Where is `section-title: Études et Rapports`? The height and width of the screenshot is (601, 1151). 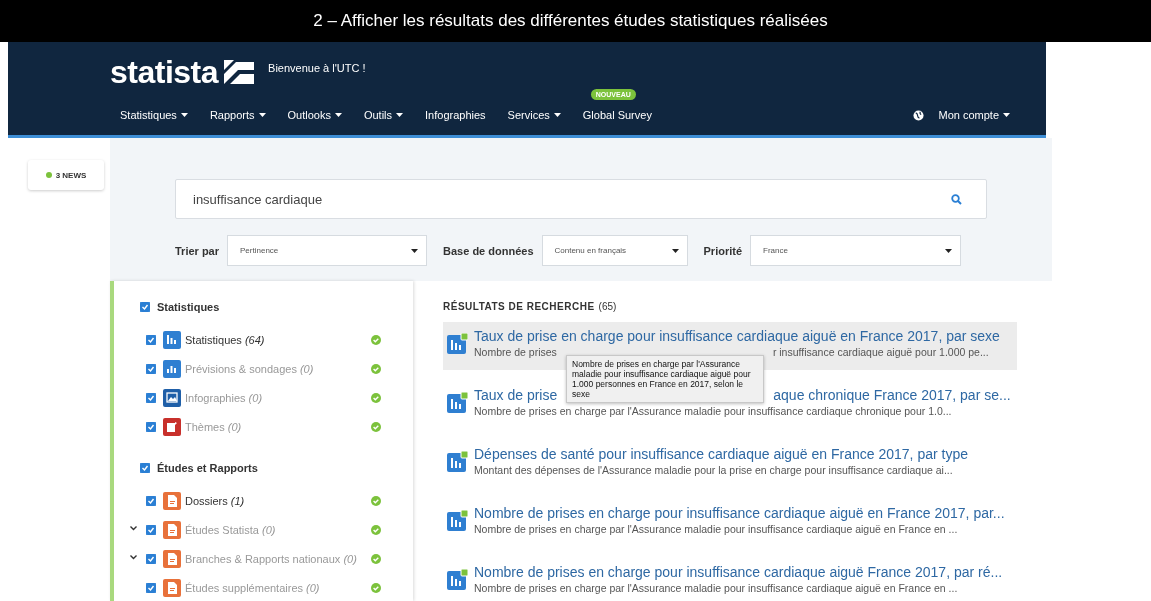
section-title: Études et Rapports is located at coordinates (207, 468).